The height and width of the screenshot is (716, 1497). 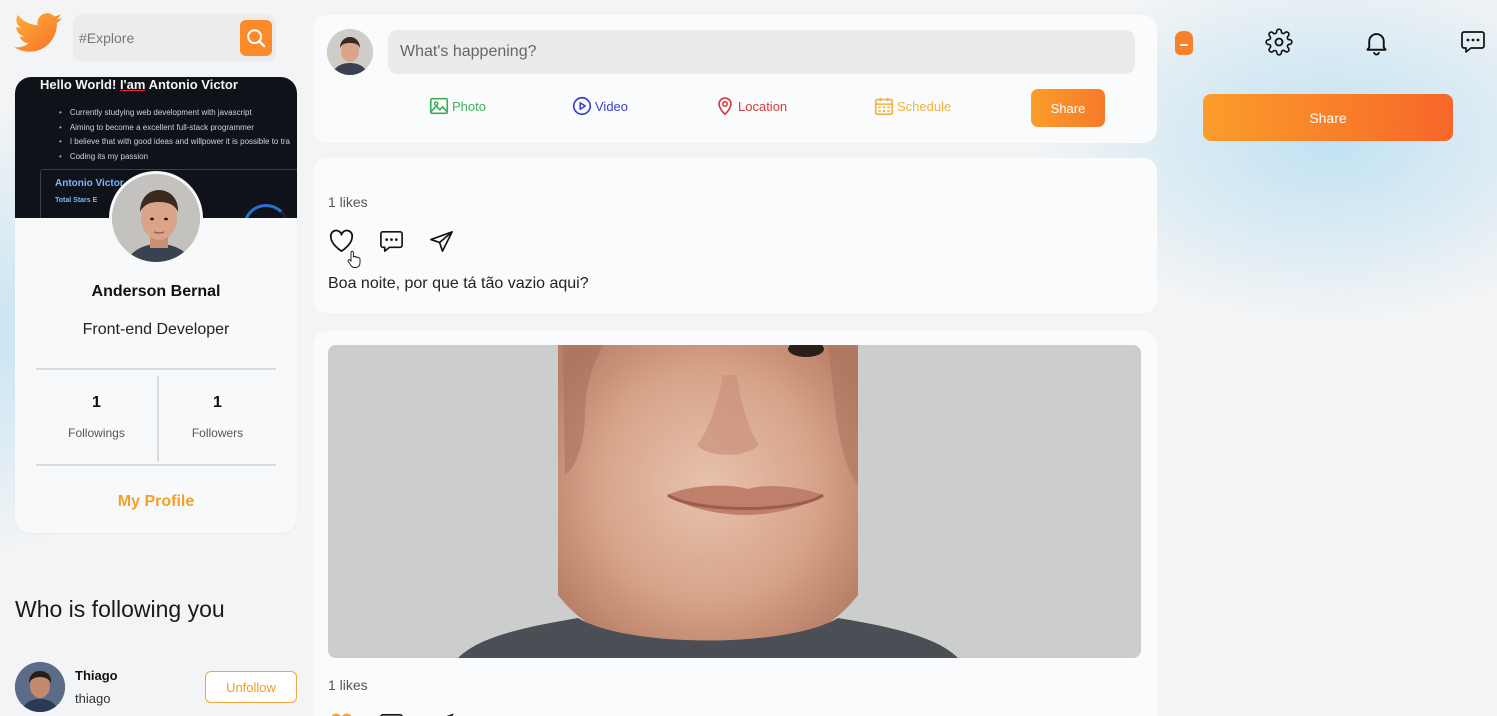 I want to click on photo-icon, so click(x=439, y=106).